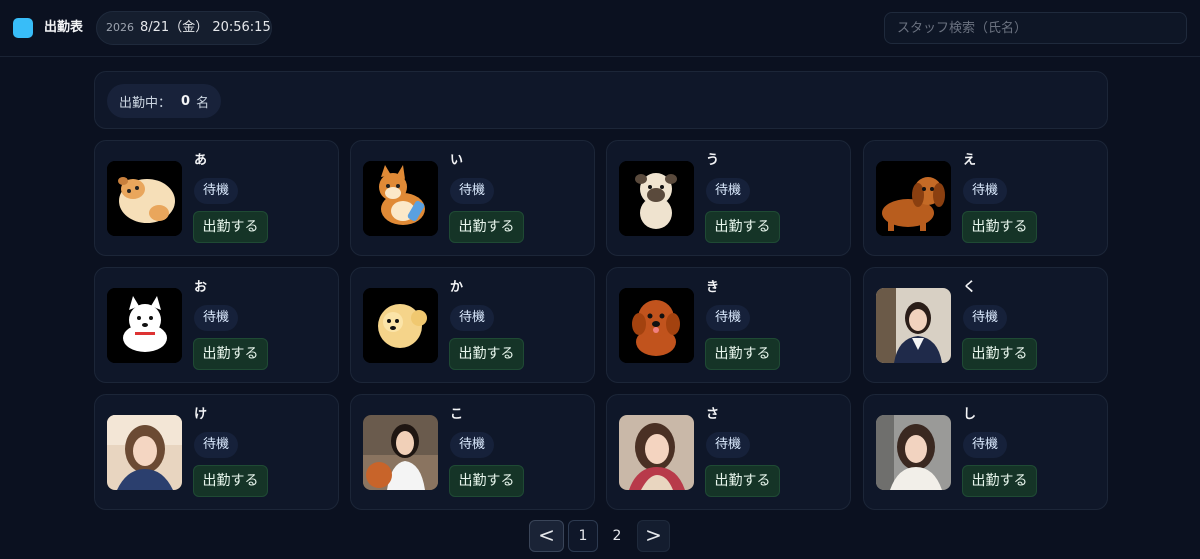 This screenshot has height=559, width=1200. I want to click on staff-name: あ, so click(201, 160).